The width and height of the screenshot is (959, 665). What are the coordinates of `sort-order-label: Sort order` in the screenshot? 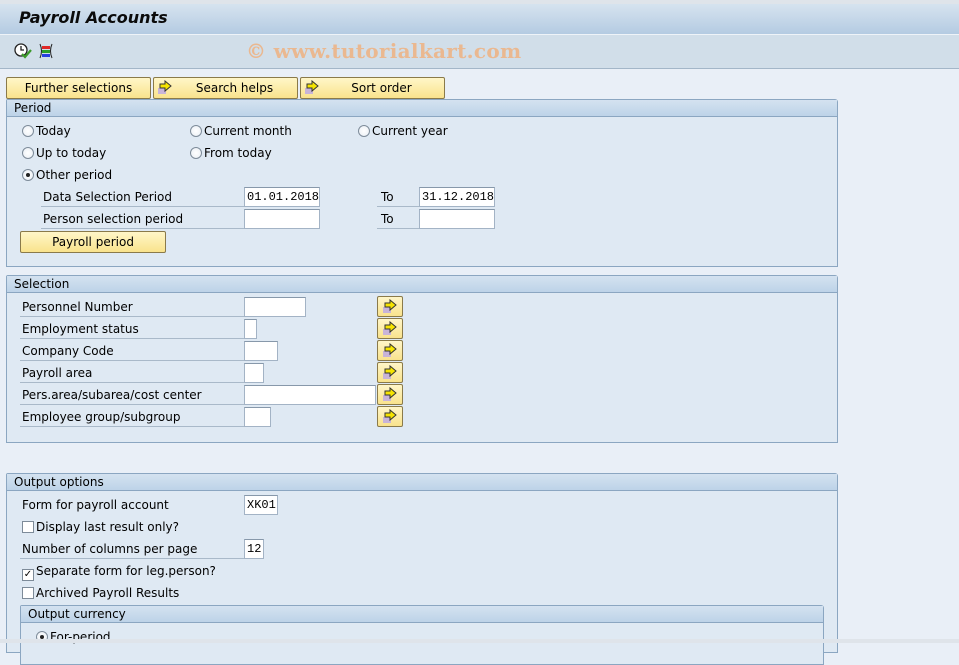 It's located at (381, 88).